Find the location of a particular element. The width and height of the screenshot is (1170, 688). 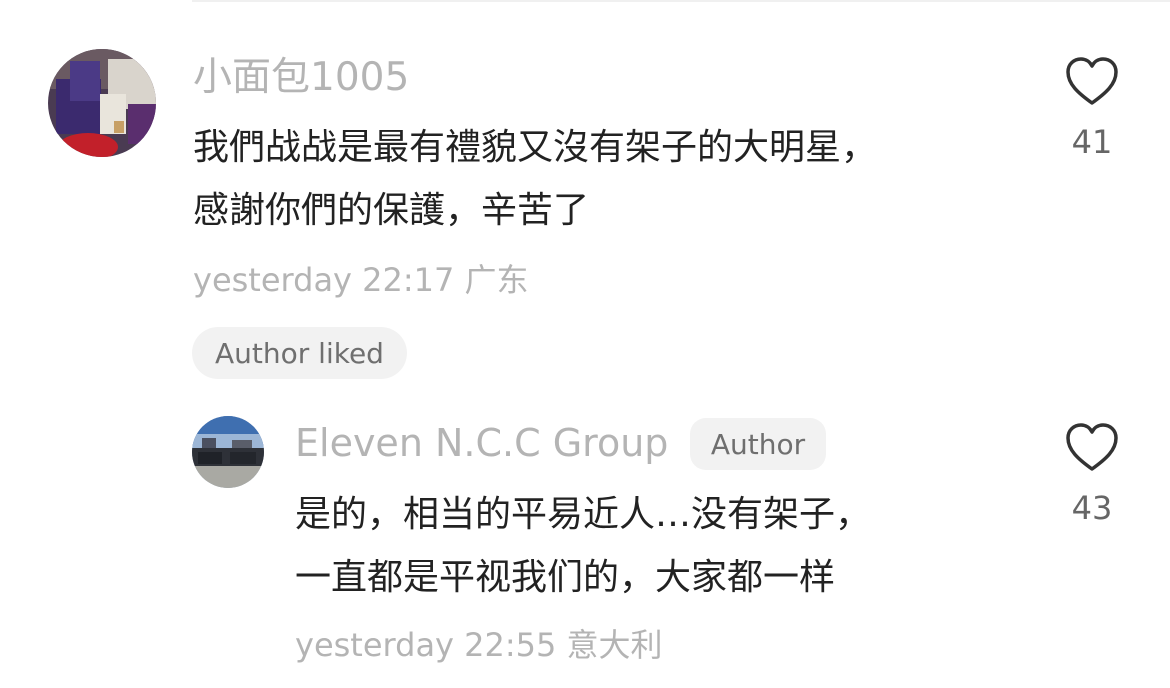

comment-text: 我們战战是最有禮貌又沒有架子的大明星， 感謝你們的保護，辛苦了 is located at coordinates (535, 179).